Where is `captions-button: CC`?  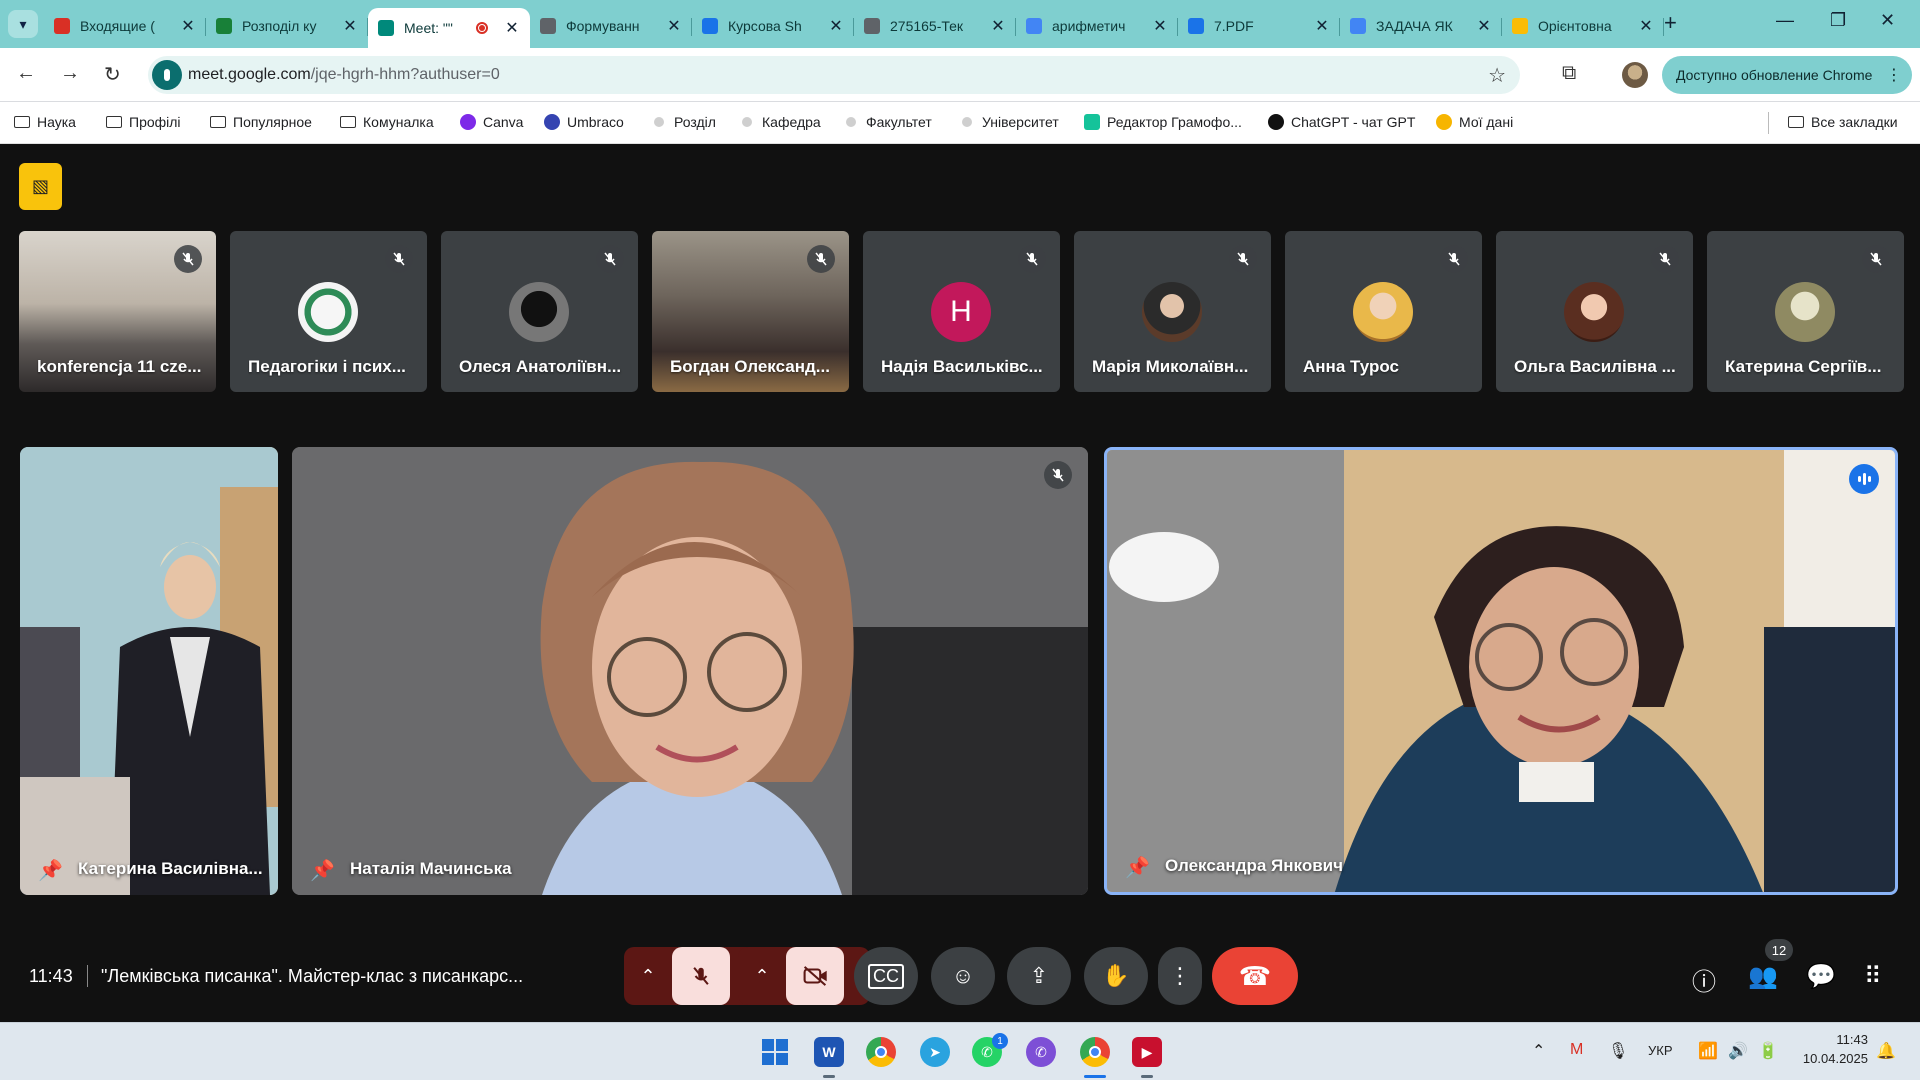 captions-button: CC is located at coordinates (886, 976).